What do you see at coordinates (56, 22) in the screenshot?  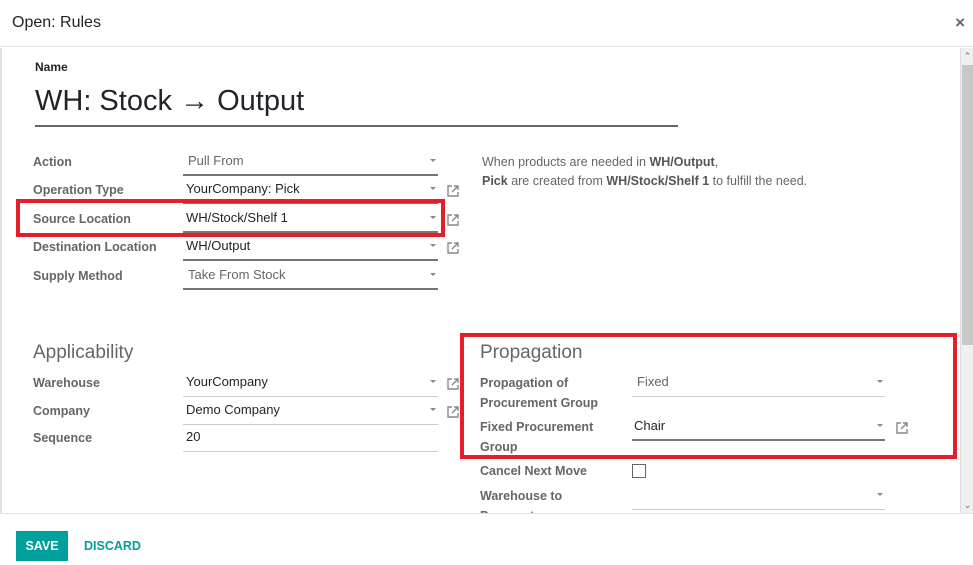 I see `dialog-title: Open: Rules` at bounding box center [56, 22].